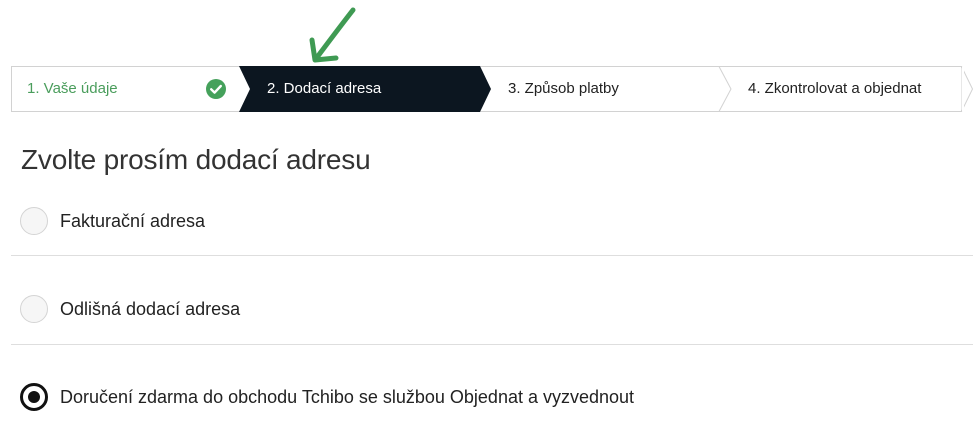  Describe the element at coordinates (34, 221) in the screenshot. I see `billing-address-radio` at that location.